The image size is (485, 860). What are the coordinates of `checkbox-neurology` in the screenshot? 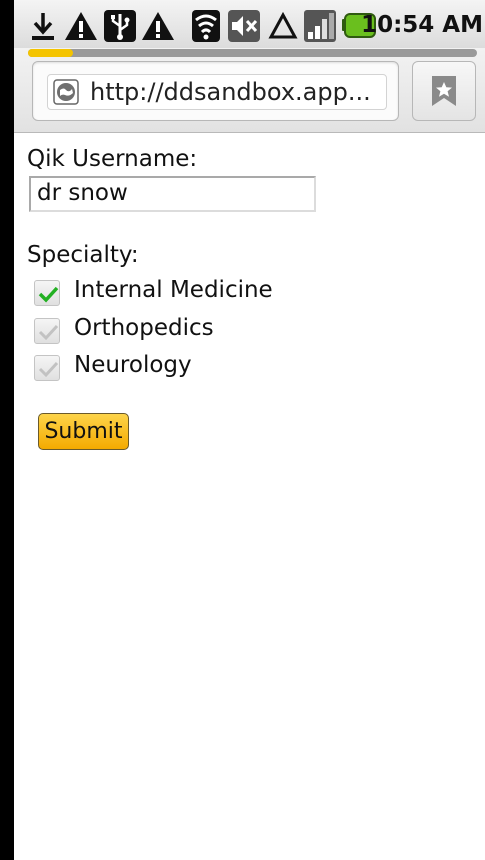 It's located at (47, 368).